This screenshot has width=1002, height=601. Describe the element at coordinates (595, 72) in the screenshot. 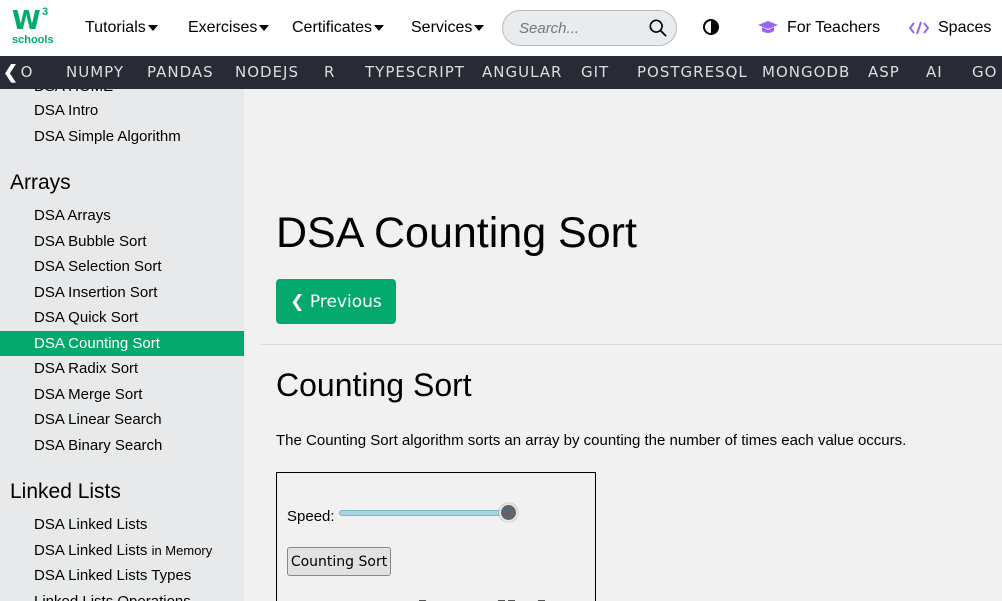

I see `subnav-item-git: GIT` at that location.